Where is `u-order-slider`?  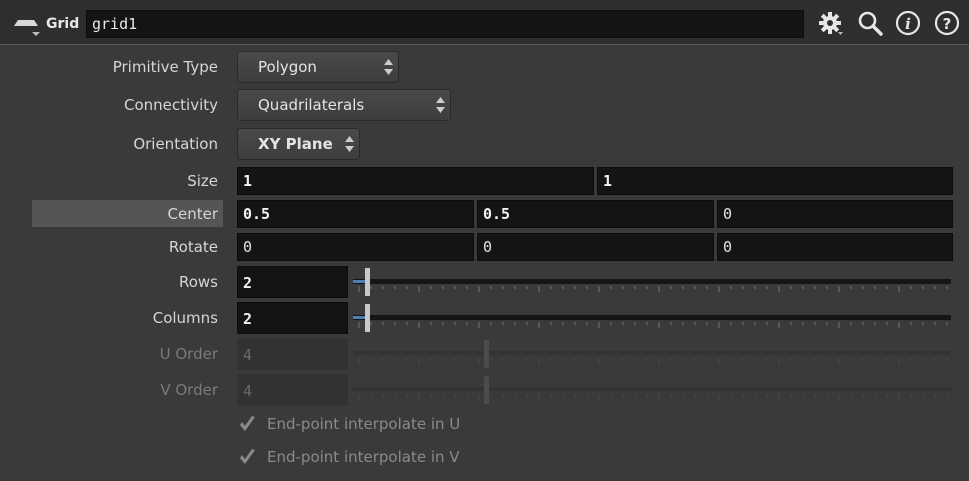 u-order-slider is located at coordinates (653, 354).